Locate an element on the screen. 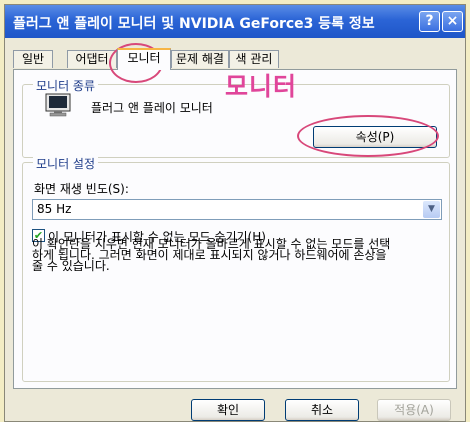 The image size is (470, 422). monitor-settings-legend: 모니터 설정 is located at coordinates (66, 163).